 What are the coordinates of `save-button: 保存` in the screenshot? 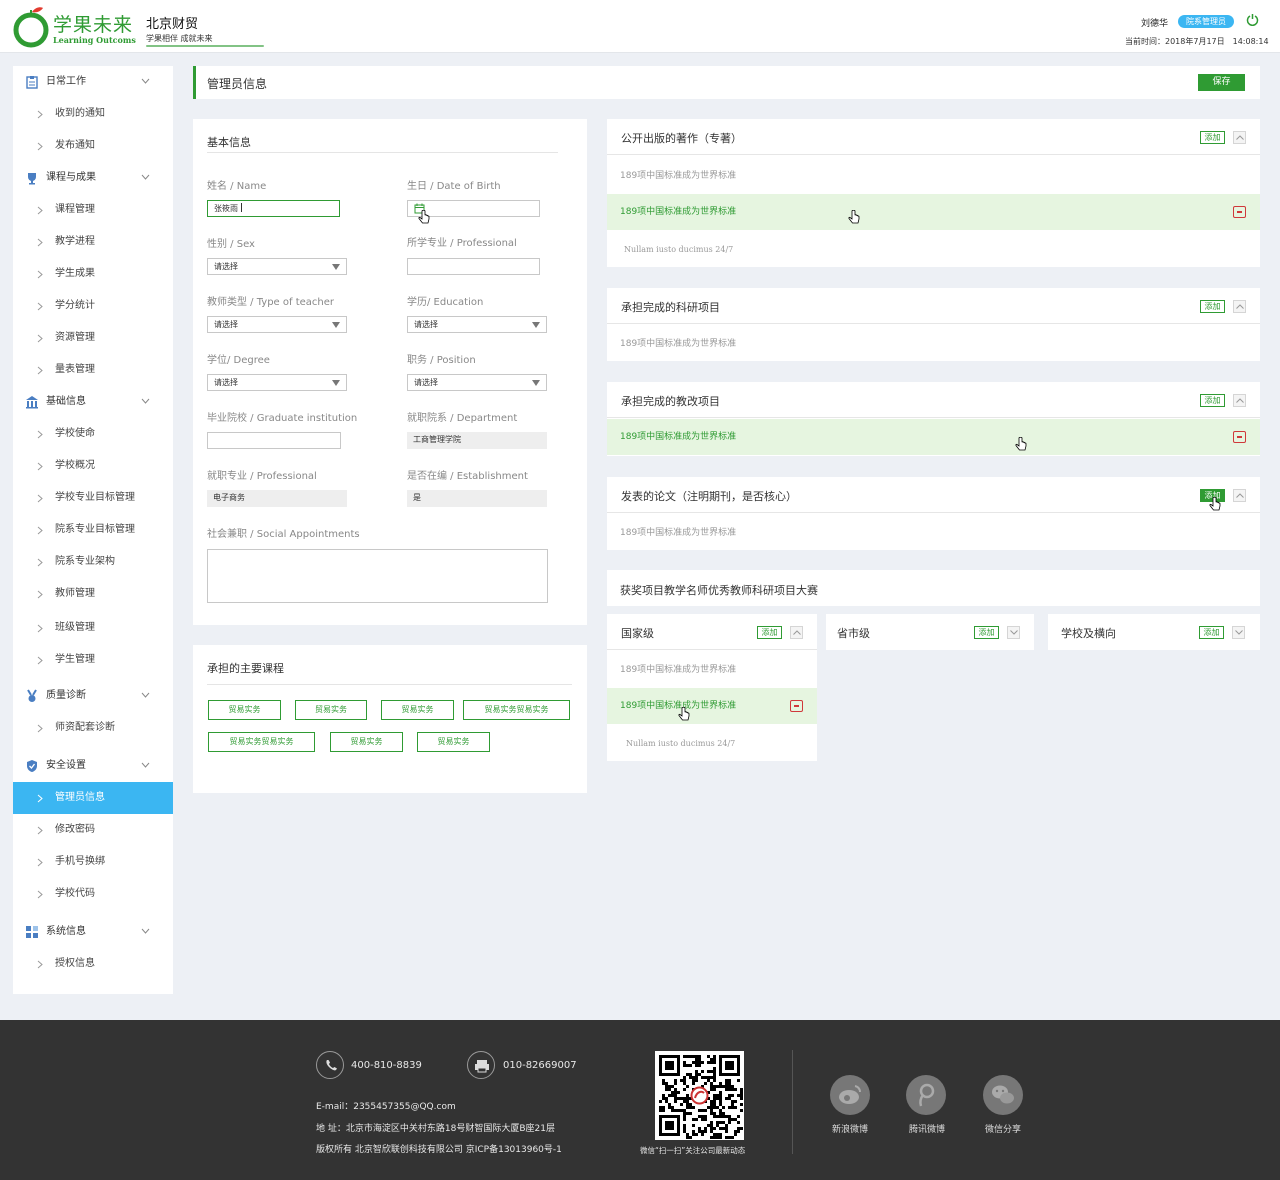 It's located at (1221, 82).